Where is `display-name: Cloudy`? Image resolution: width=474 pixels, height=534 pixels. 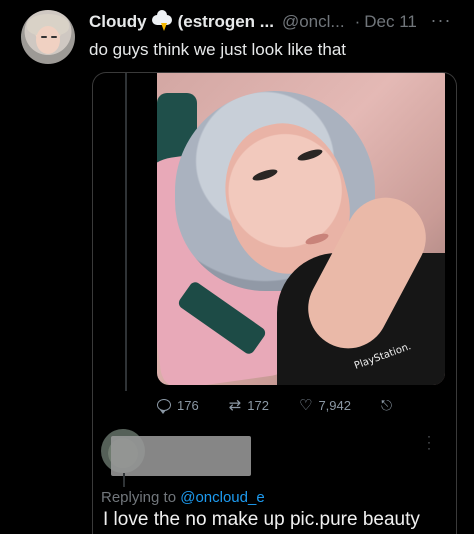
display-name: Cloudy is located at coordinates (118, 22).